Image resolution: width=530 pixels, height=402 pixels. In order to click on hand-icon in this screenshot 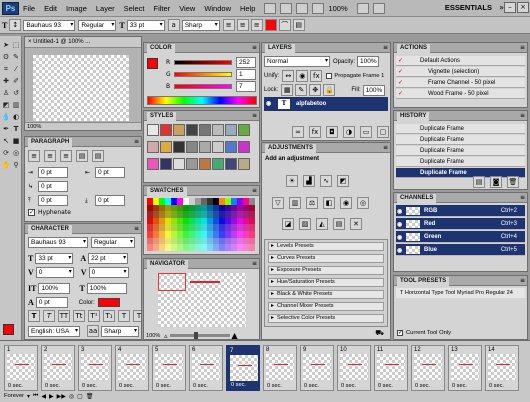, I will do `click(302, 8)`.